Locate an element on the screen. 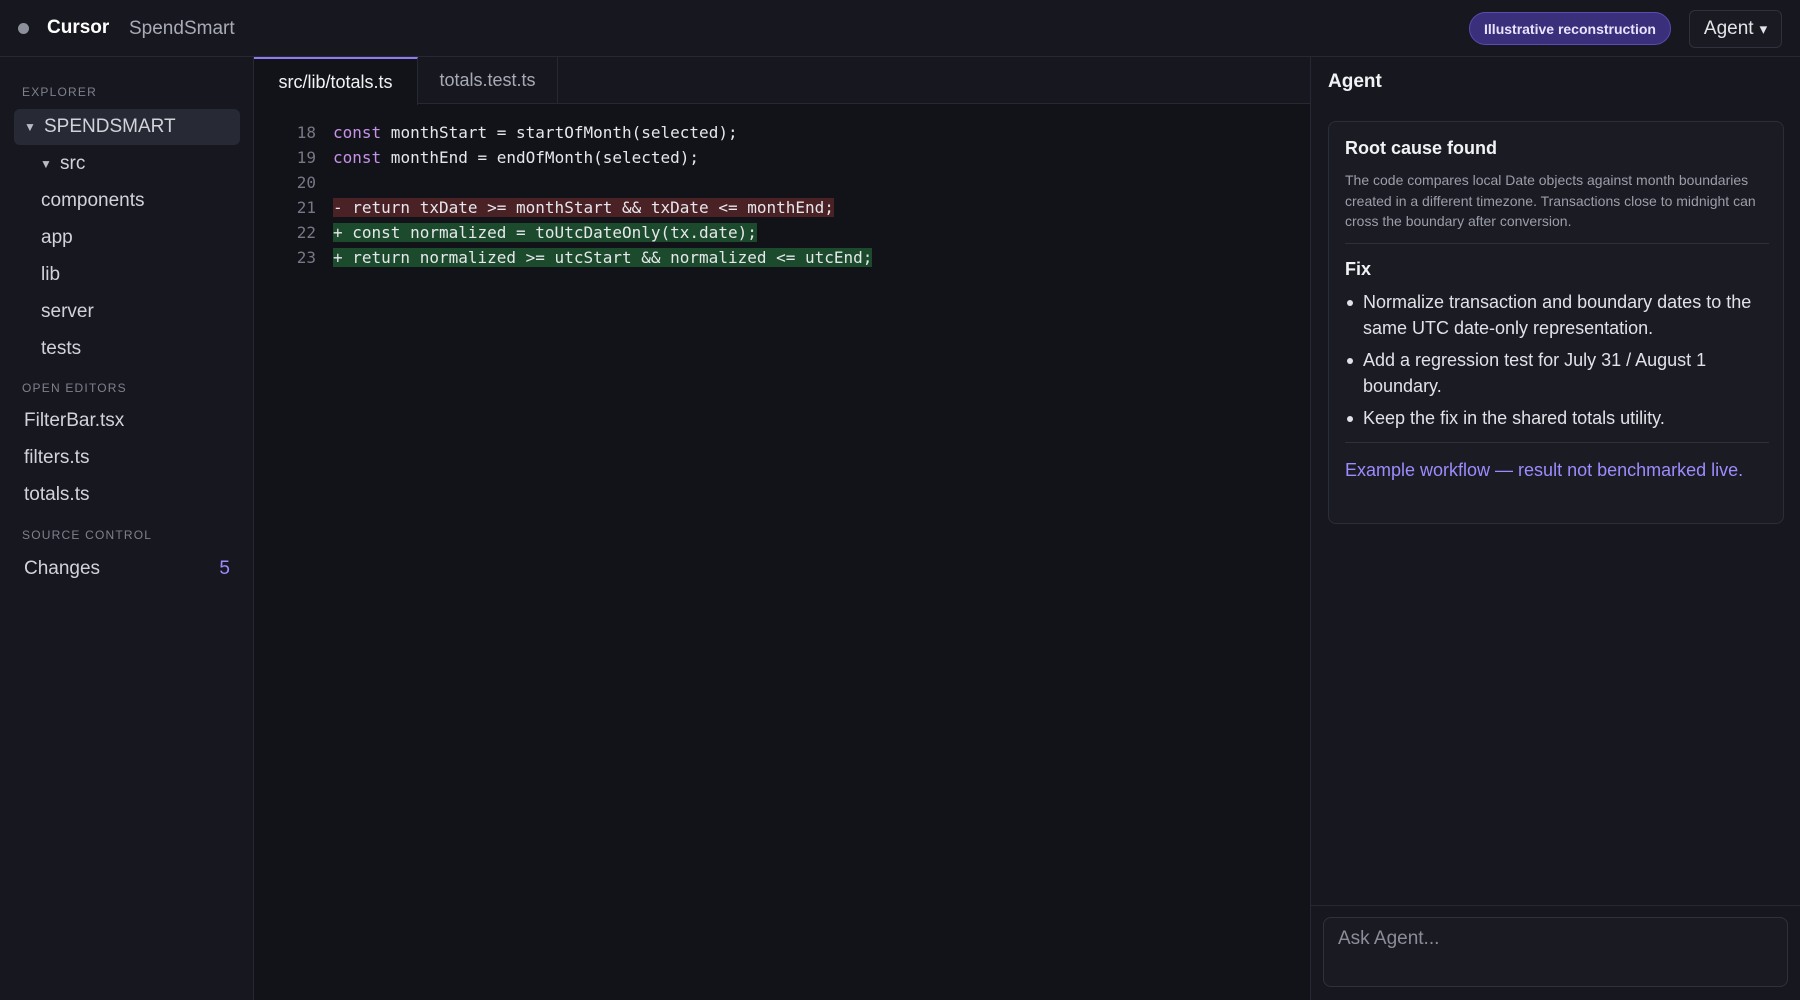 This screenshot has height=1000, width=1800. agent-panel-title: Agent is located at coordinates (1355, 81).